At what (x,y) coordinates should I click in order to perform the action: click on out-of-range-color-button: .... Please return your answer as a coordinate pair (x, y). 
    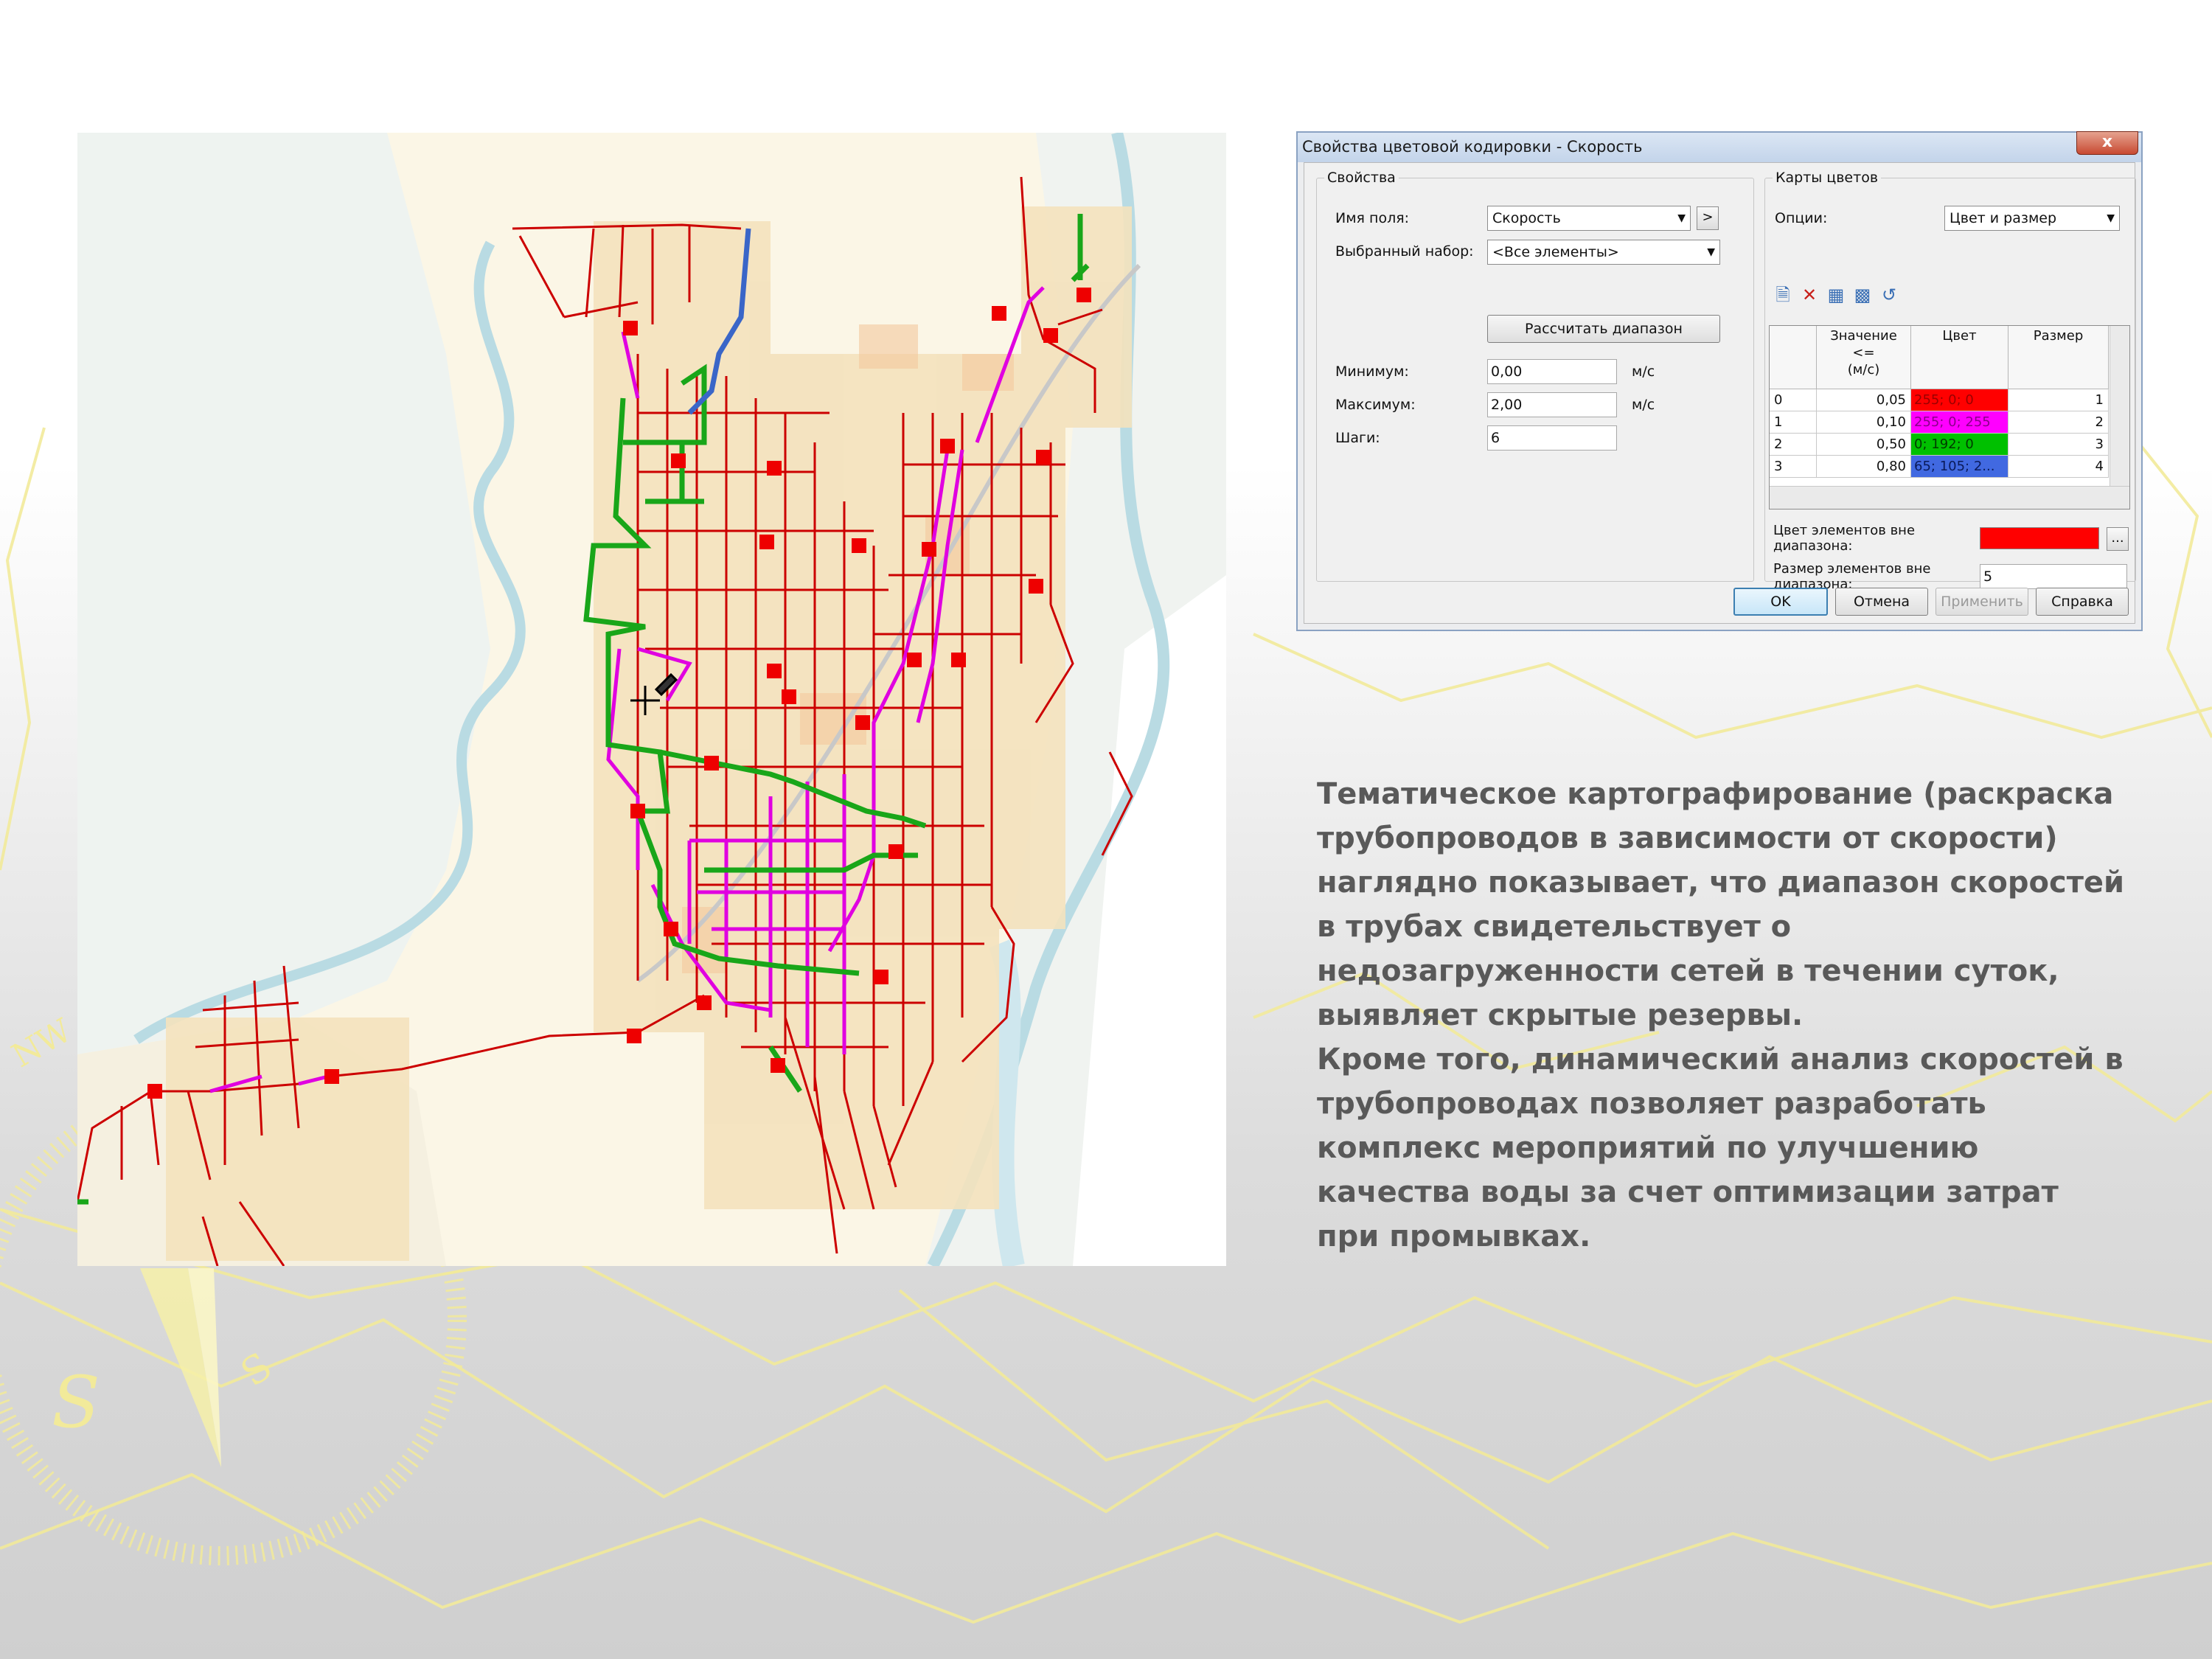
    Looking at the image, I should click on (2118, 539).